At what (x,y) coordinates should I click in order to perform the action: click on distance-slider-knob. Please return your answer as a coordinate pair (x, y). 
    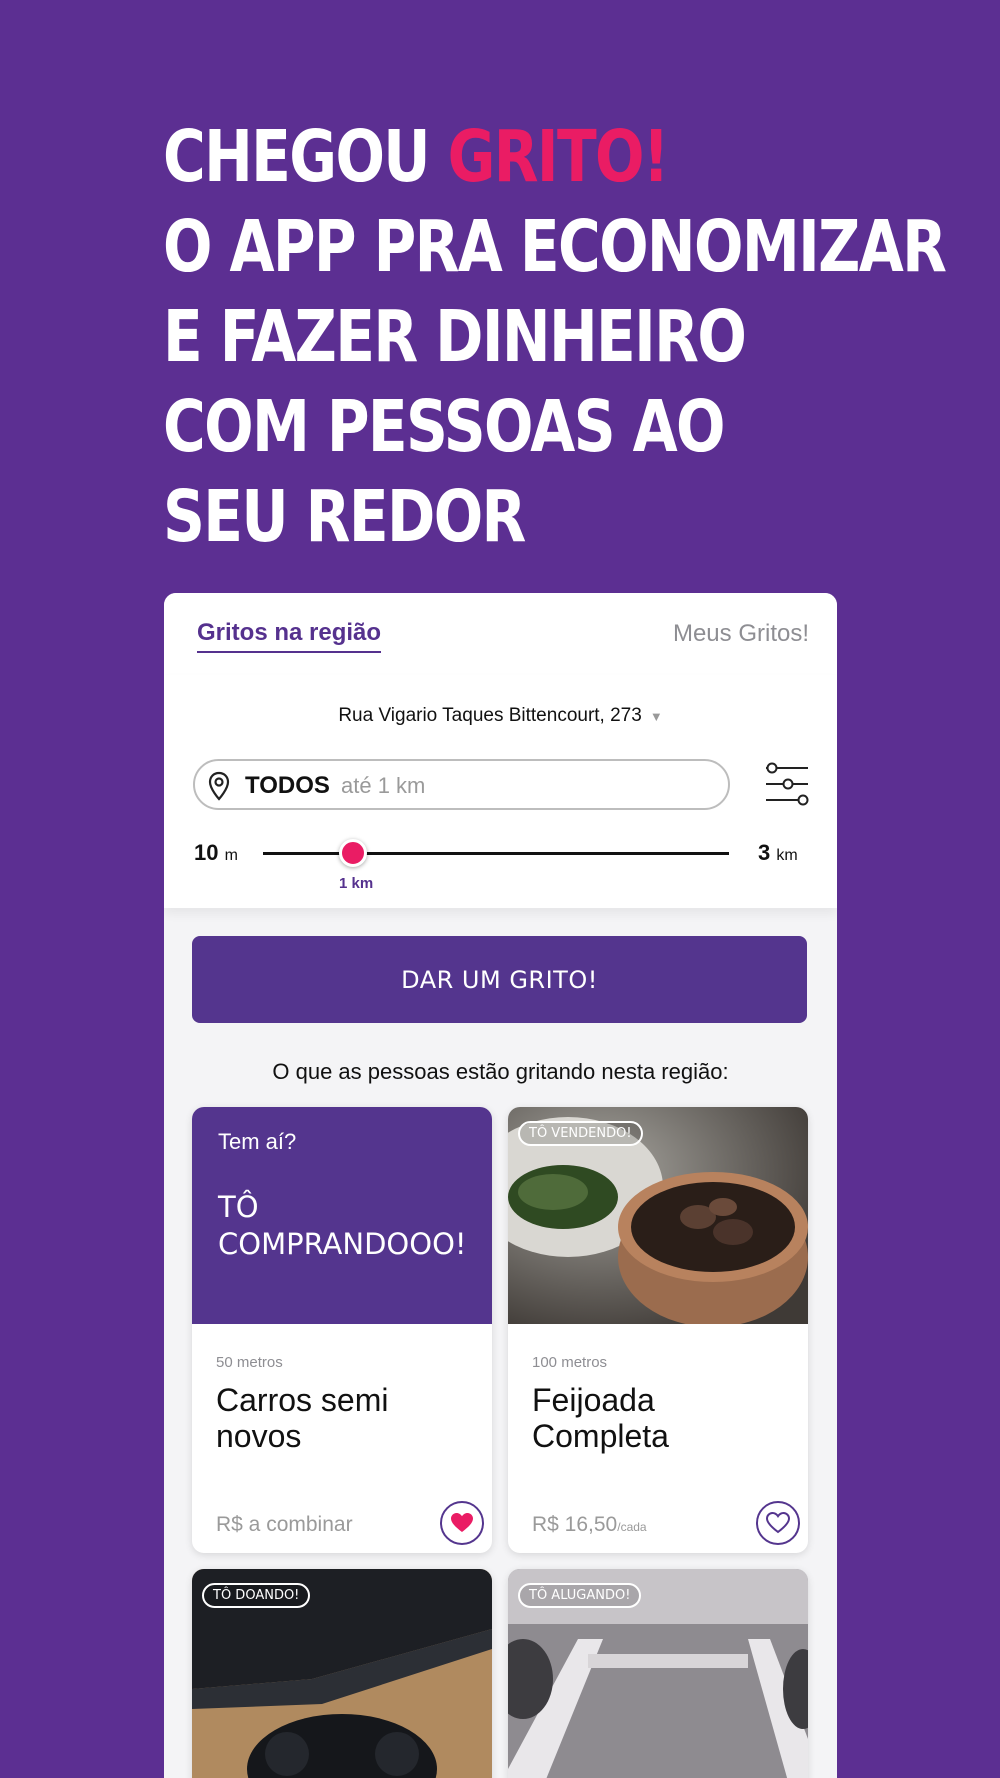
    Looking at the image, I should click on (353, 853).